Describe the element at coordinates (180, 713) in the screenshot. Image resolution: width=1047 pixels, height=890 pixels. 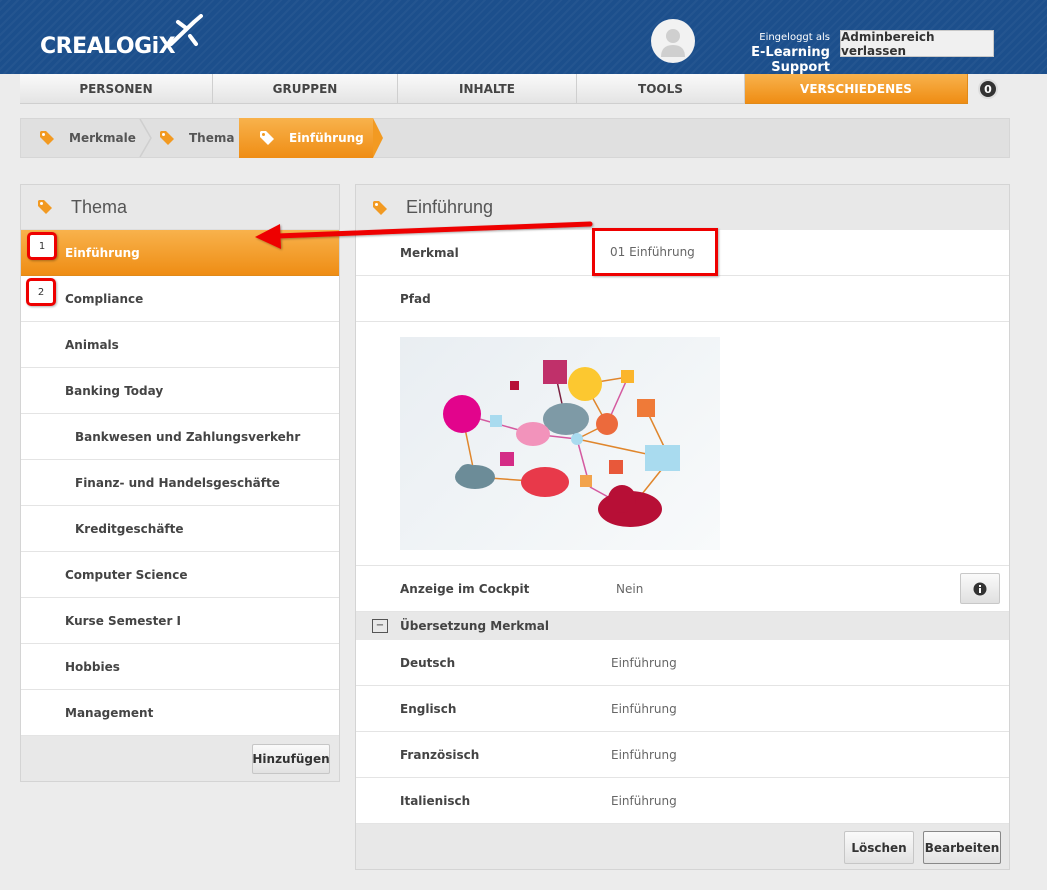
I see `tree-item: Management` at that location.